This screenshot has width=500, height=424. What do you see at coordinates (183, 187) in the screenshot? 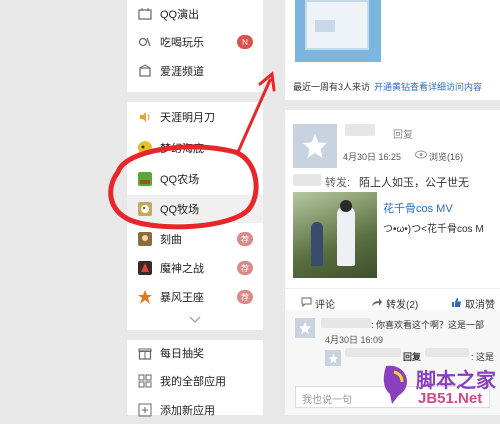
I see `annotation-circle` at bounding box center [183, 187].